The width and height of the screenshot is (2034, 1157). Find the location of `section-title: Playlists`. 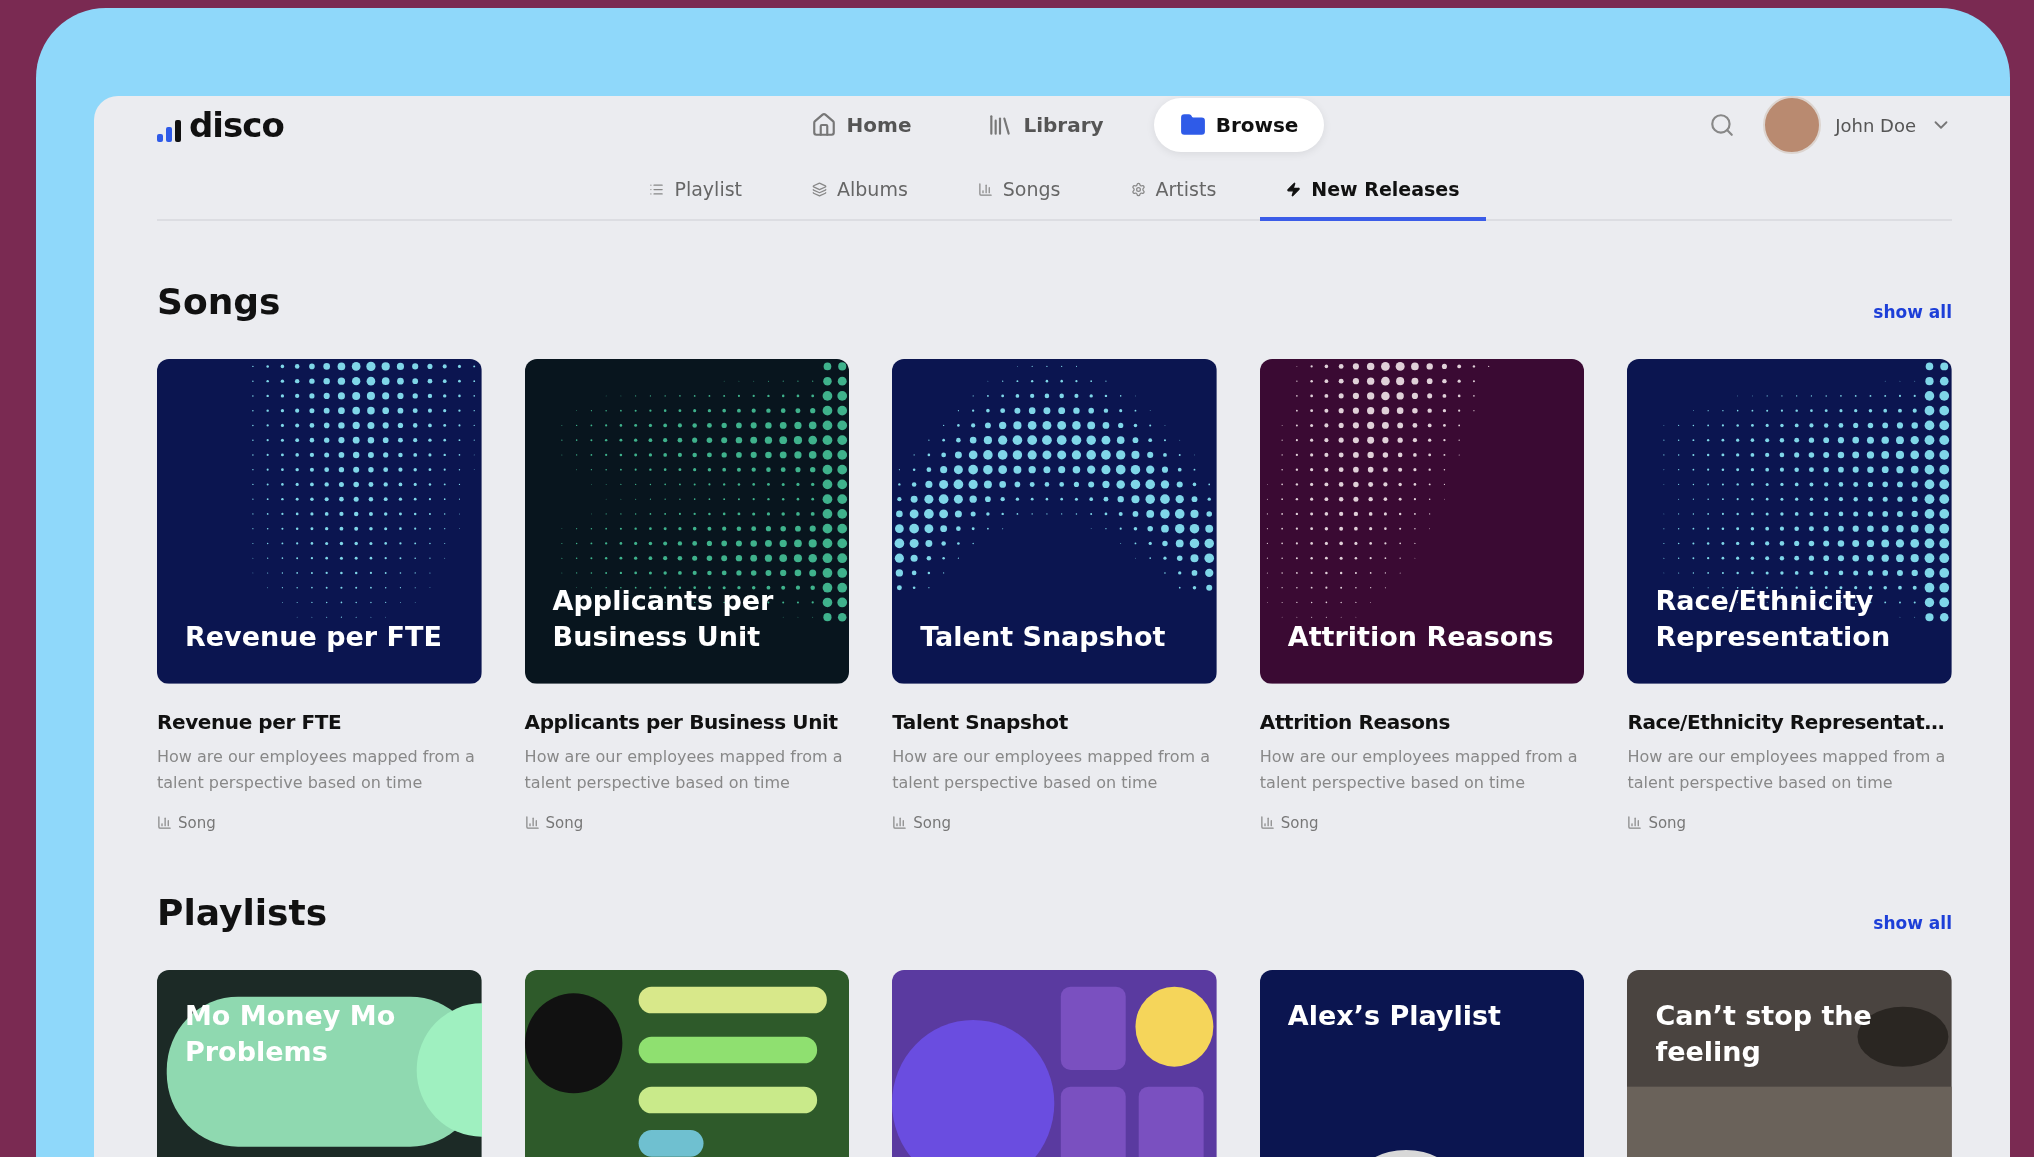

section-title: Playlists is located at coordinates (242, 912).